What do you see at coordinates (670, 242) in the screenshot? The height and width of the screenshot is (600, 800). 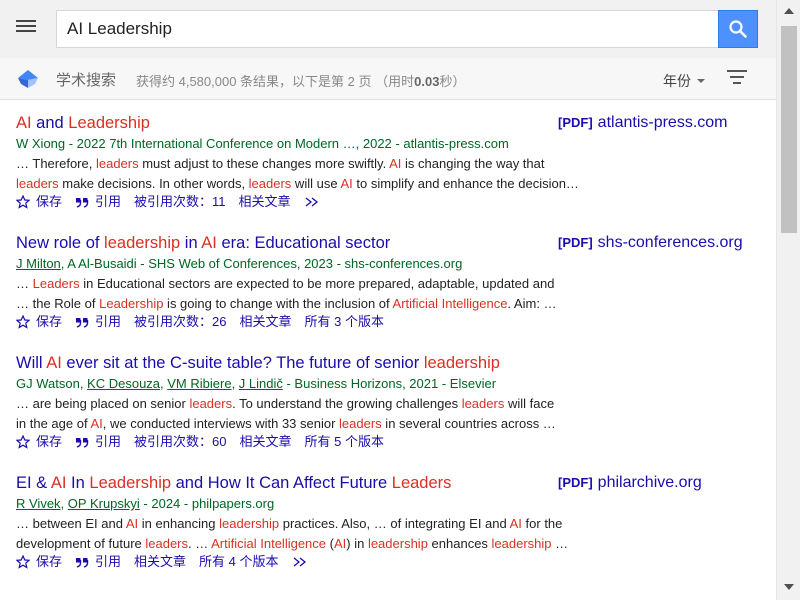 I see `pdf-site: shs-conferences.org` at bounding box center [670, 242].